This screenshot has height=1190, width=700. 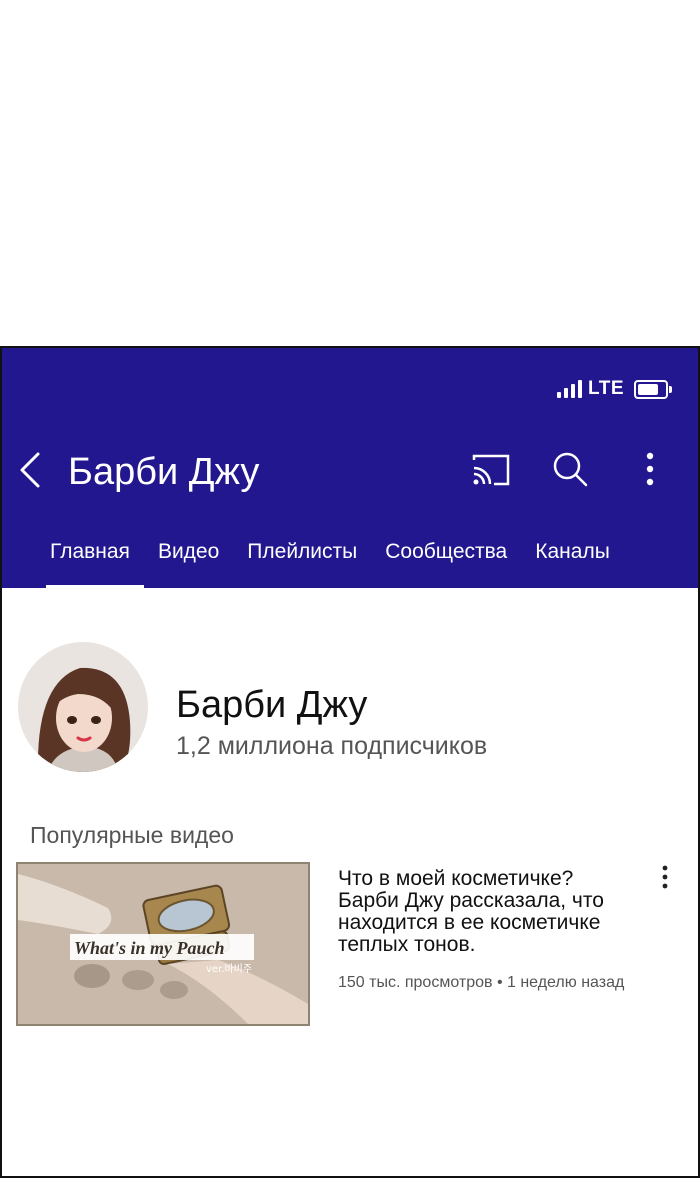 I want to click on popular-videos-heading: Популярные видео, so click(x=132, y=835).